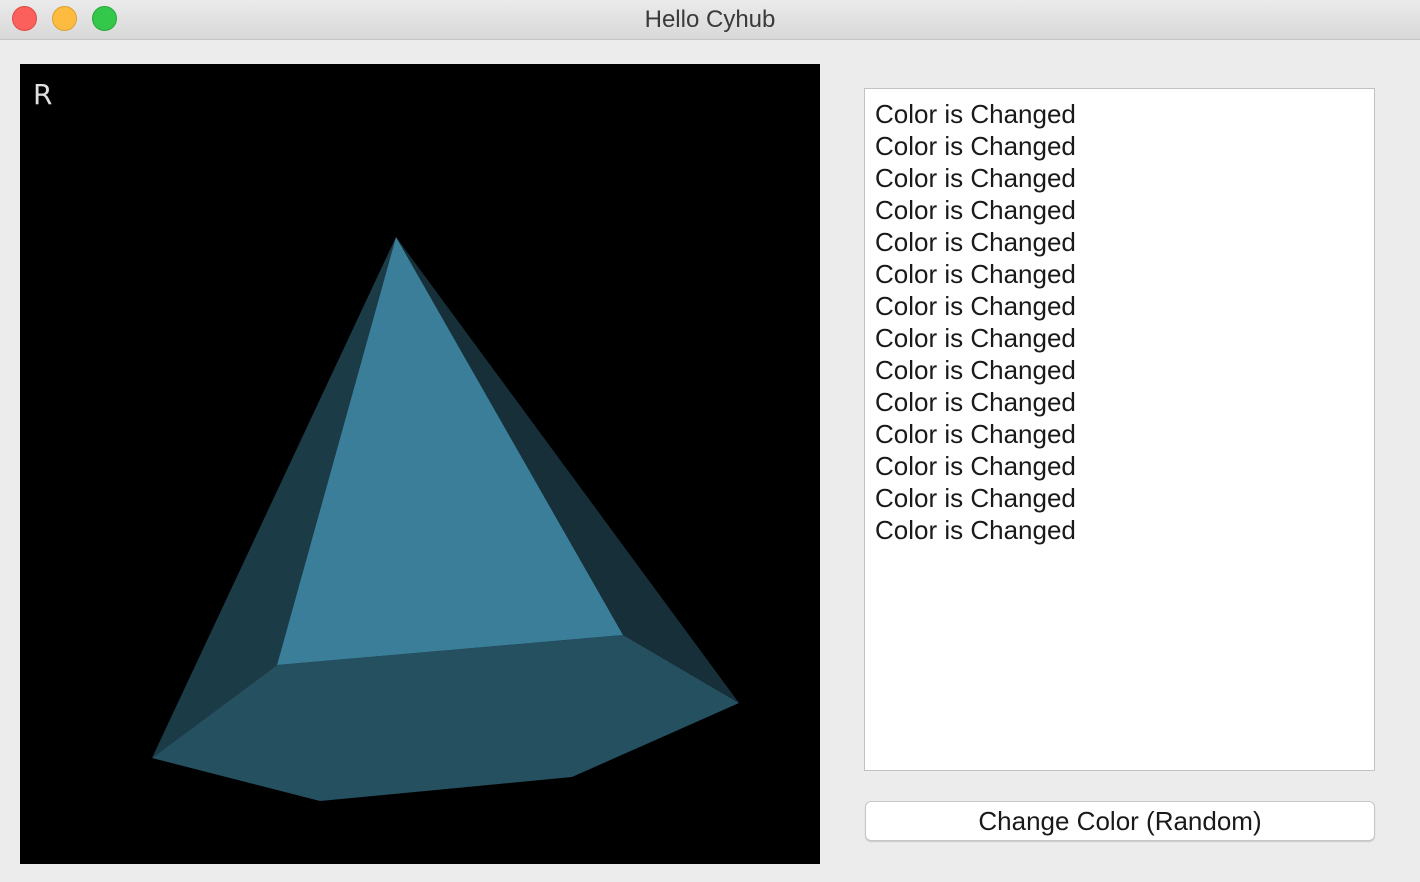 The height and width of the screenshot is (882, 1420). What do you see at coordinates (1120, 821) in the screenshot?
I see `change-color-button: Change Color (Random)` at bounding box center [1120, 821].